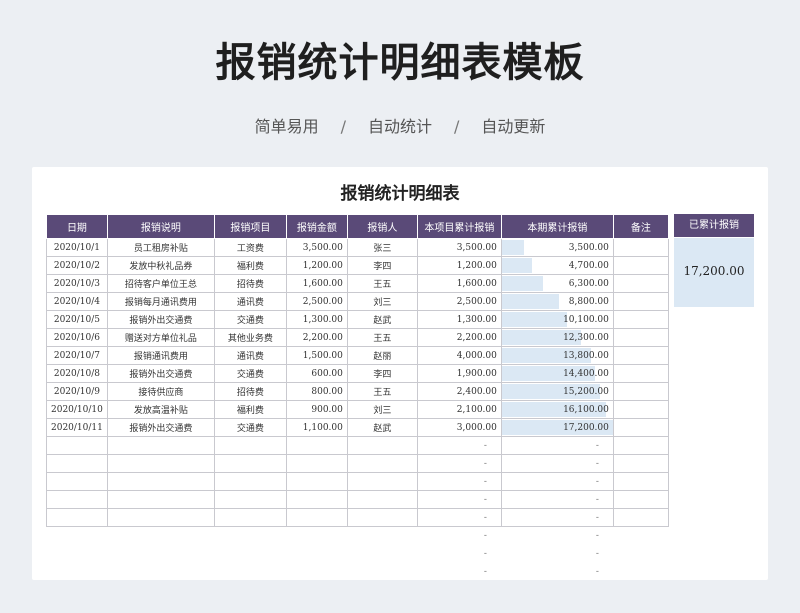  What do you see at coordinates (382, 226) in the screenshot?
I see `header-person: 报销人` at bounding box center [382, 226].